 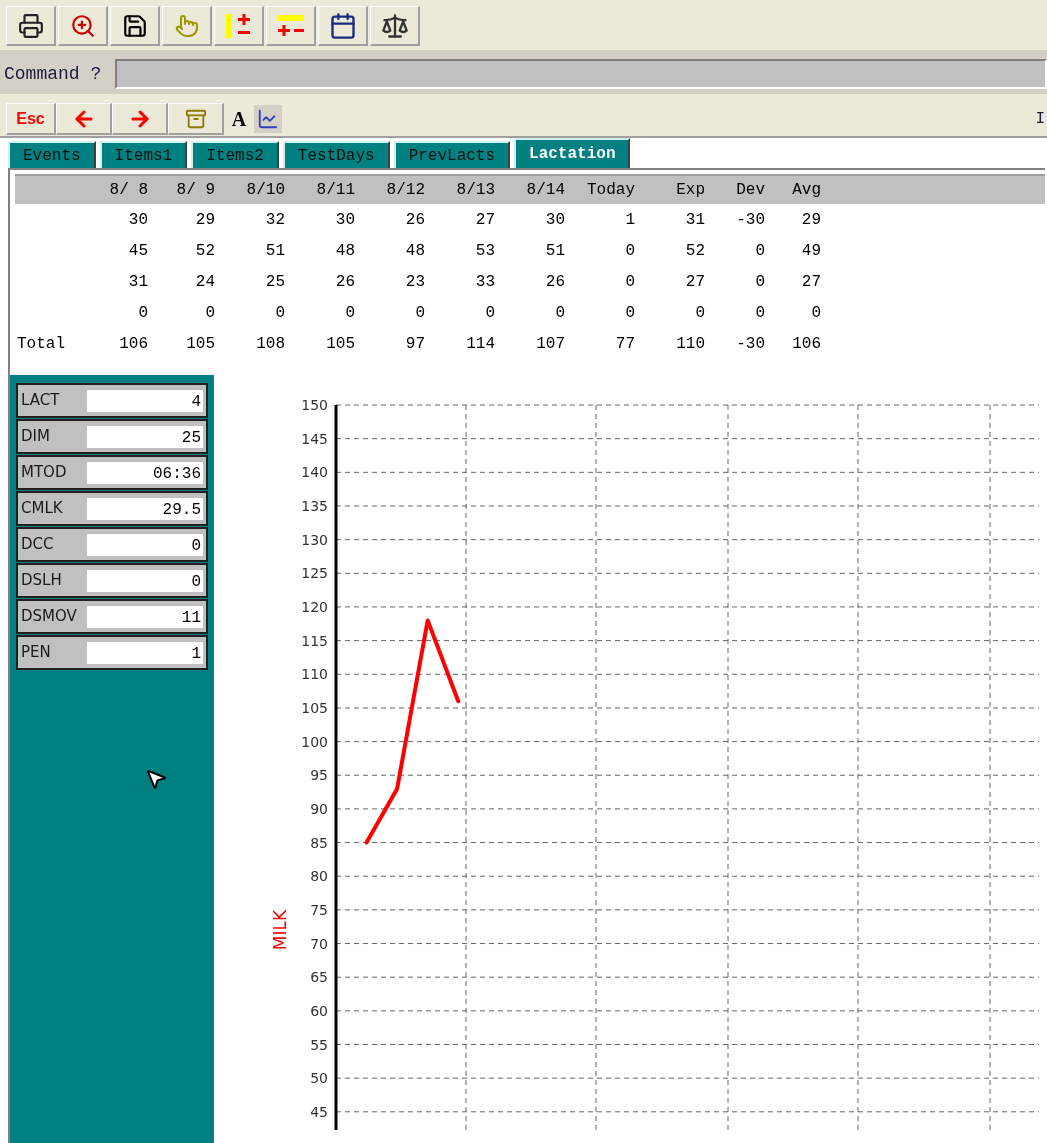 I want to click on y-tick-label: 80, so click(x=319, y=876).